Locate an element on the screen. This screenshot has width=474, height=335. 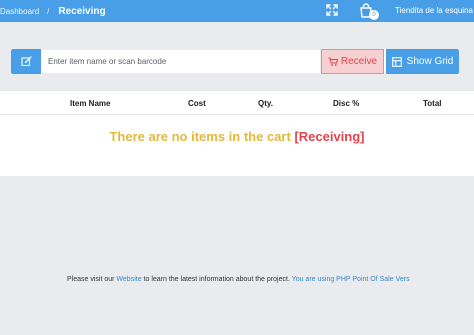
receive-label: Receive is located at coordinates (359, 61).